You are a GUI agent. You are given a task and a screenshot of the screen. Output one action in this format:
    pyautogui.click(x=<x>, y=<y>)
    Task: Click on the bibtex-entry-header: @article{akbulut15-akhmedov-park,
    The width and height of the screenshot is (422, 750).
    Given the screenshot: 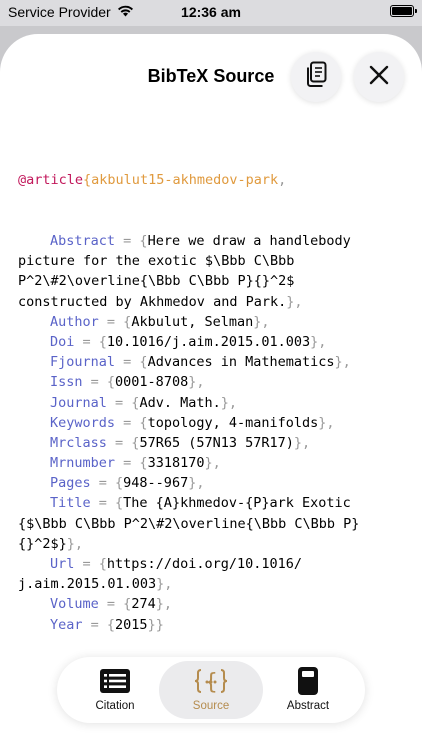 What is the action you would take?
    pyautogui.click(x=214, y=180)
    